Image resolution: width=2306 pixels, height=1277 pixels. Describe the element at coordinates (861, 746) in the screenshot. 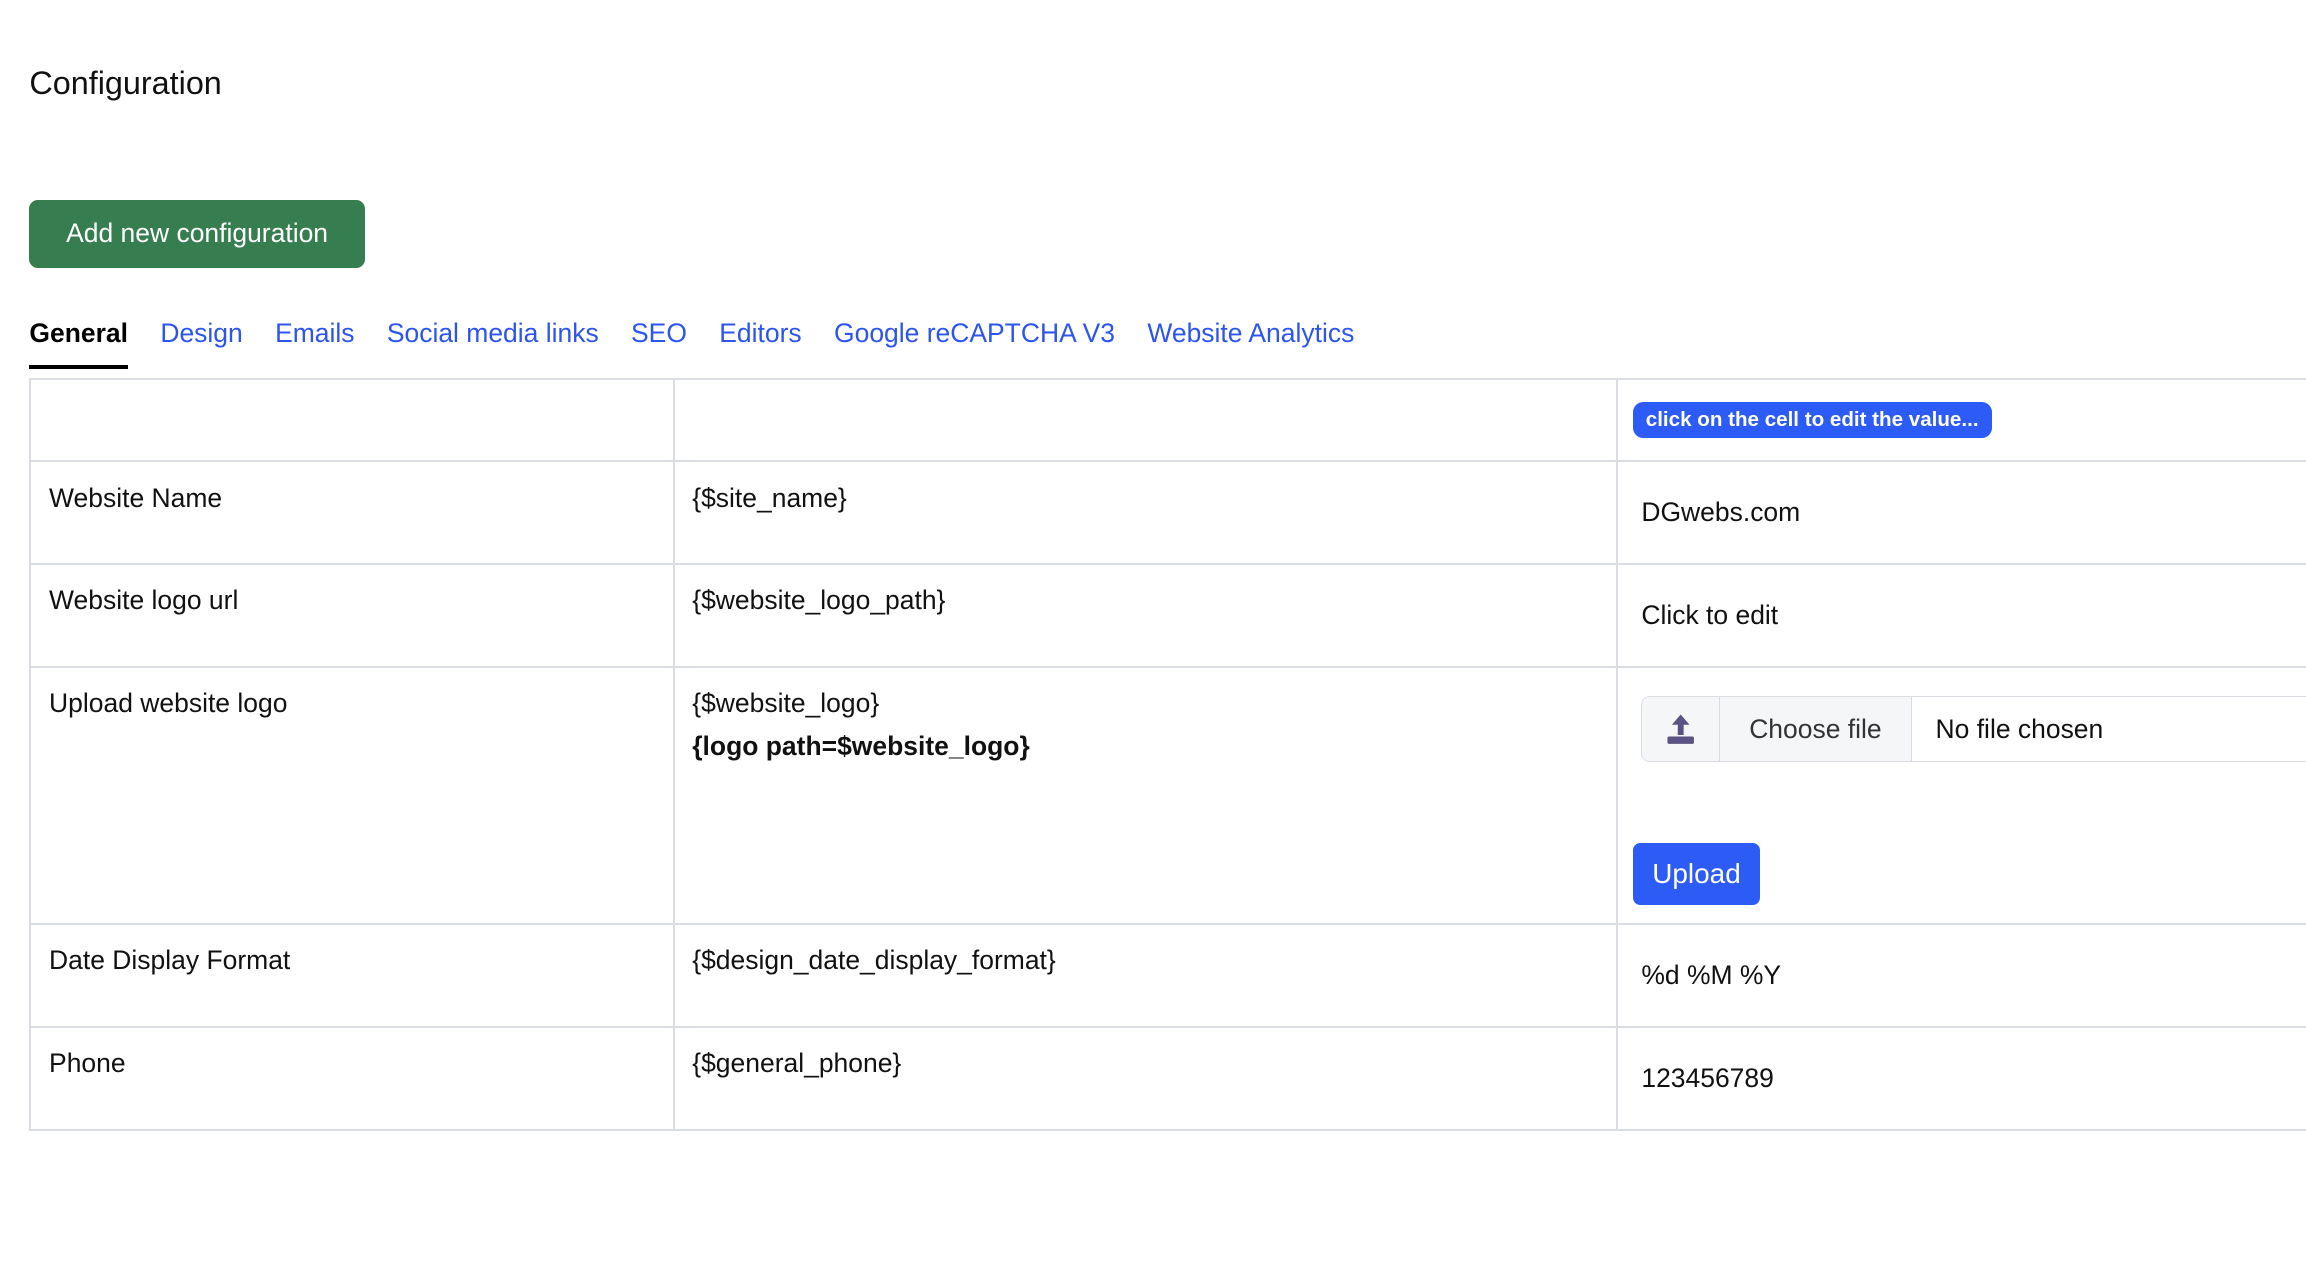

I see `config-variable-logo-tag: {logo path=$website_logo}` at that location.